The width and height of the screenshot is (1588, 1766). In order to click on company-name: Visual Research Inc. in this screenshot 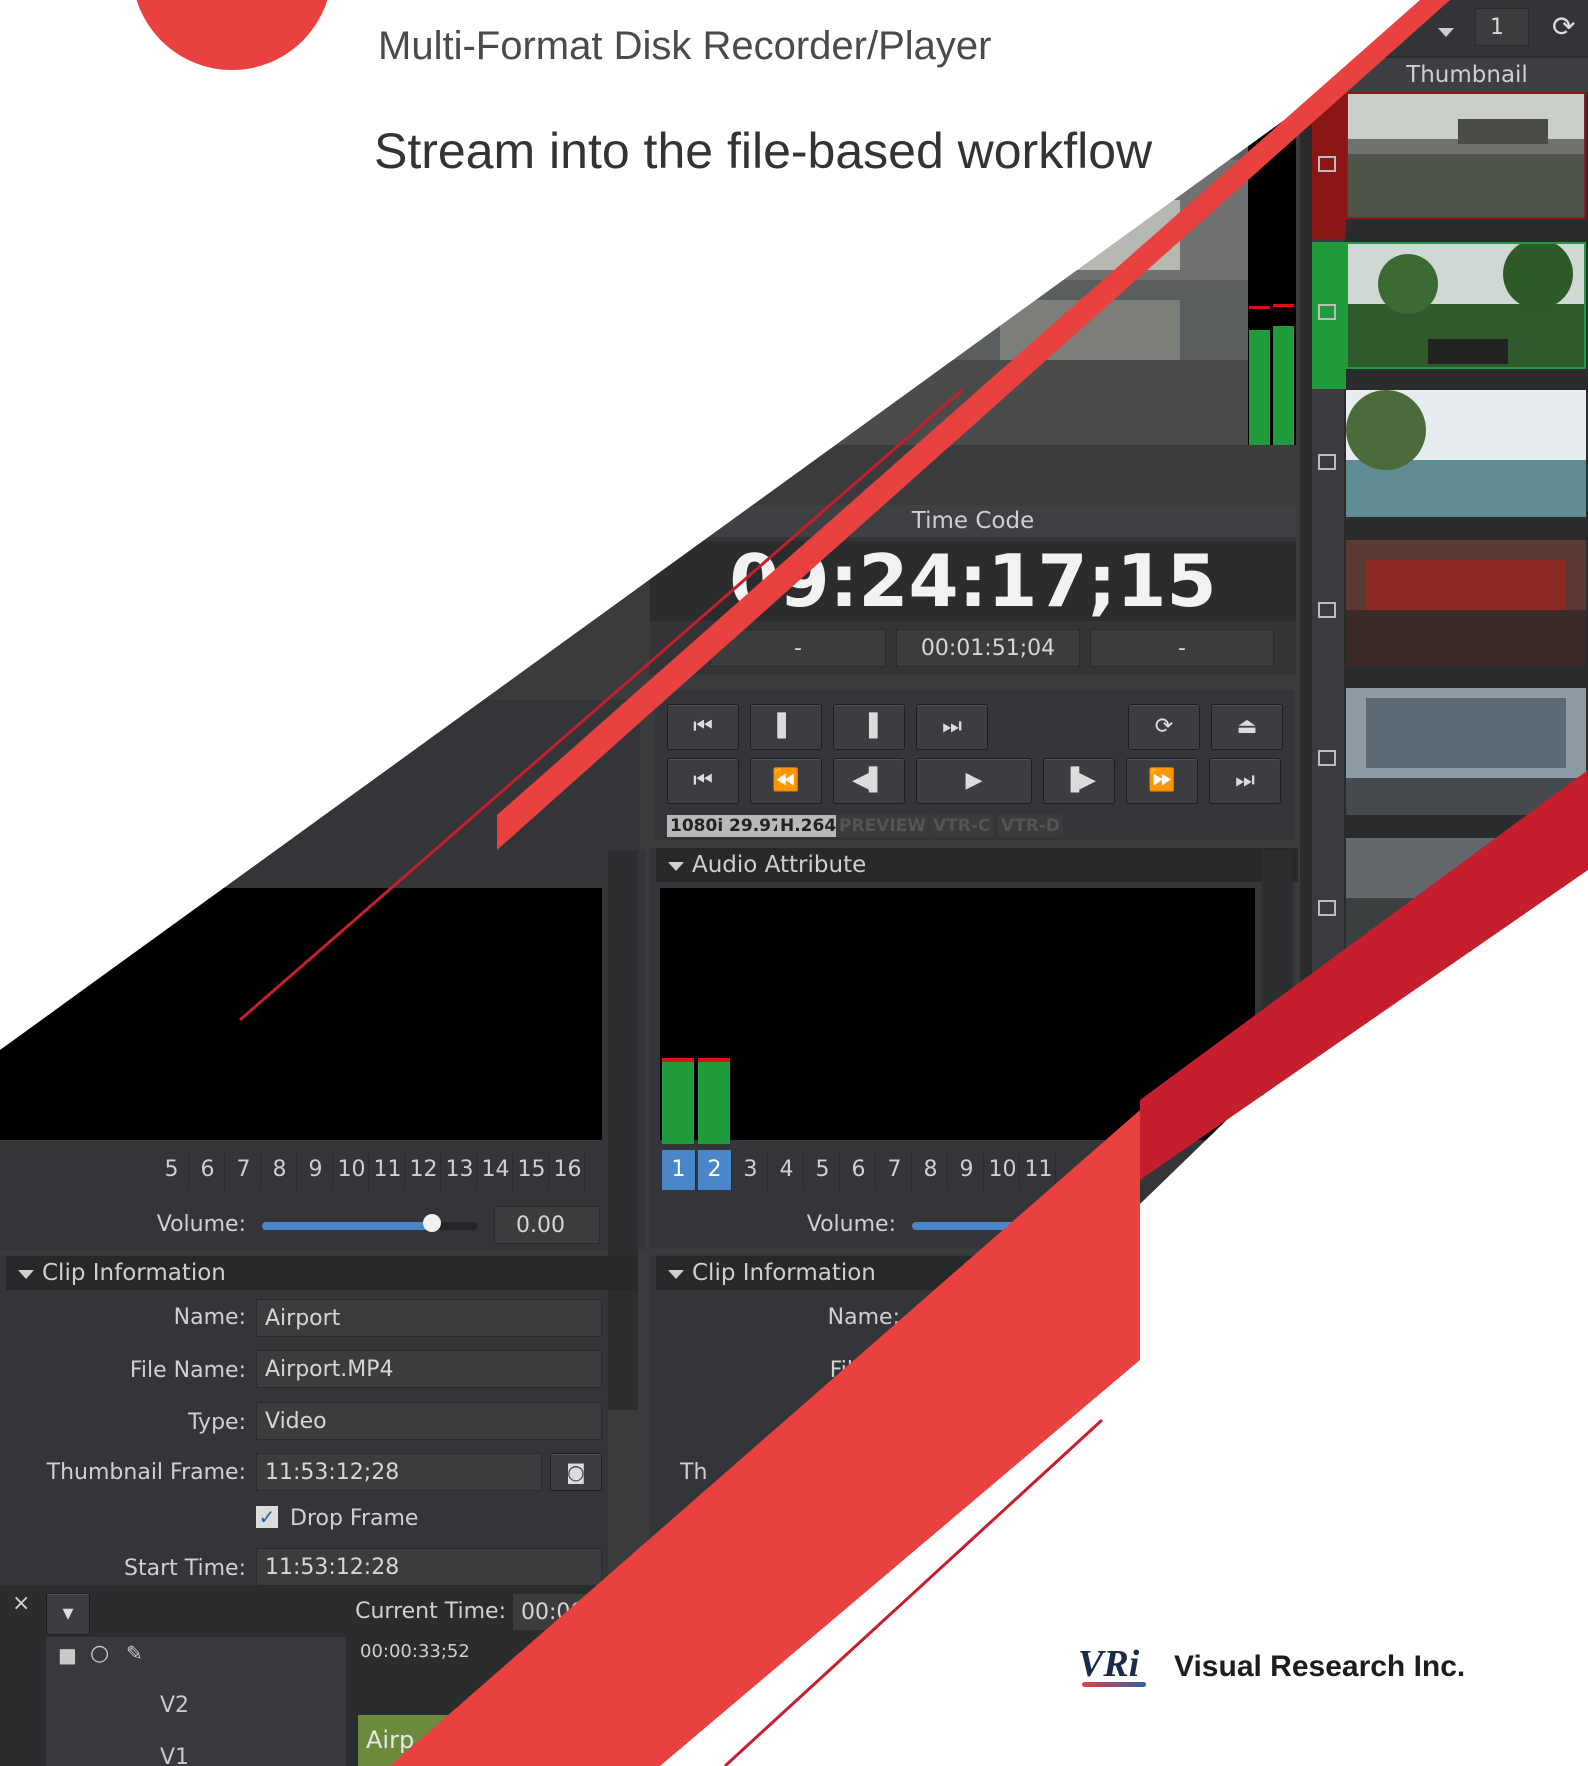, I will do `click(1320, 1666)`.